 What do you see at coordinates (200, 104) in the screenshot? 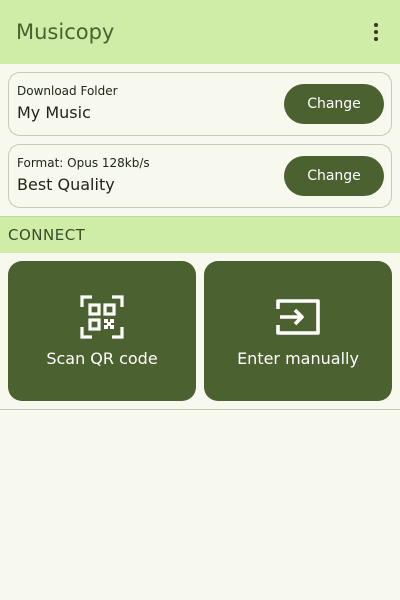
I see `download-folder-card: Download Folder My Music Change` at bounding box center [200, 104].